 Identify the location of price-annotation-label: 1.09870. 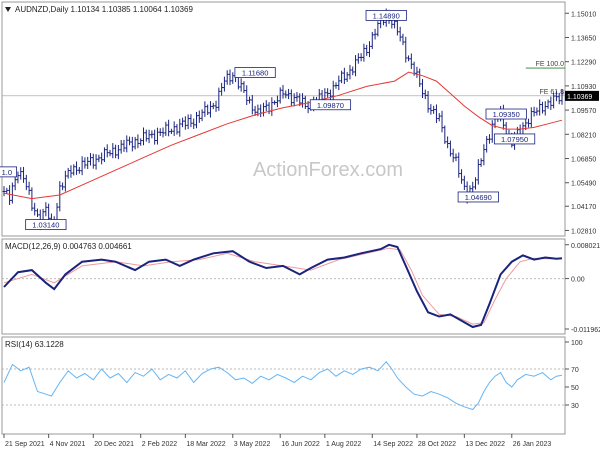
(330, 105).